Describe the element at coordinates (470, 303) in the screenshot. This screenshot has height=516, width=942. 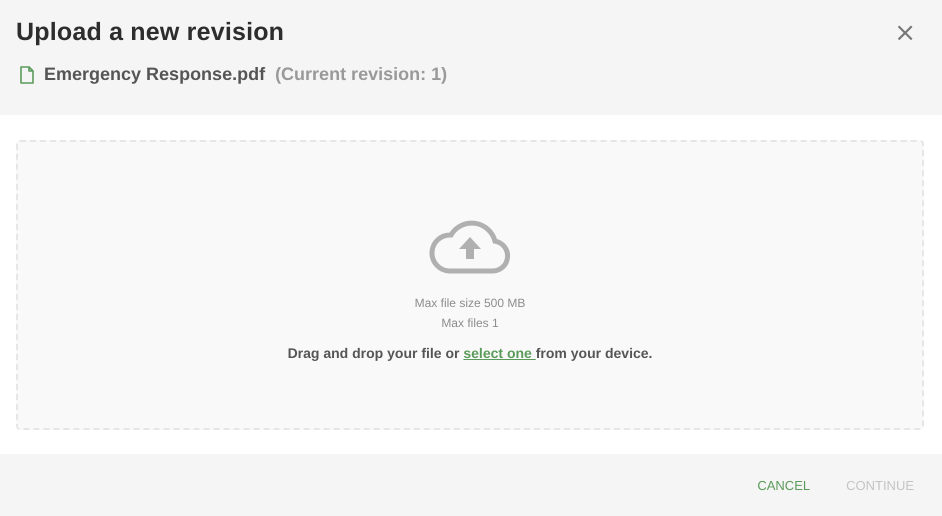
I see `limit-text: Max file size 500 MB` at that location.